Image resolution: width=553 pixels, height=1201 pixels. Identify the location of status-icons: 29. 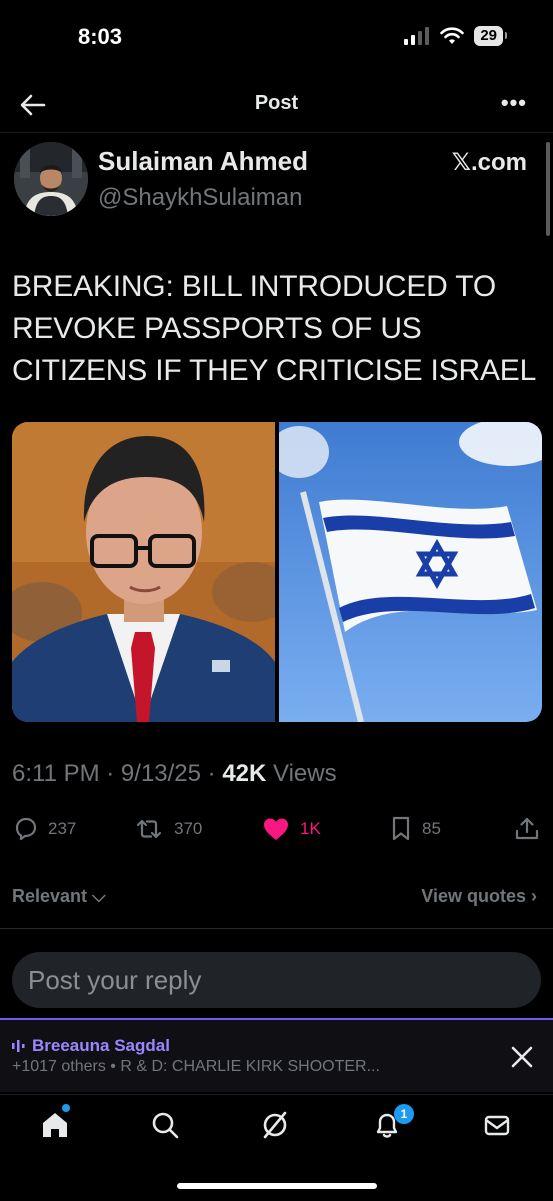
(455, 36).